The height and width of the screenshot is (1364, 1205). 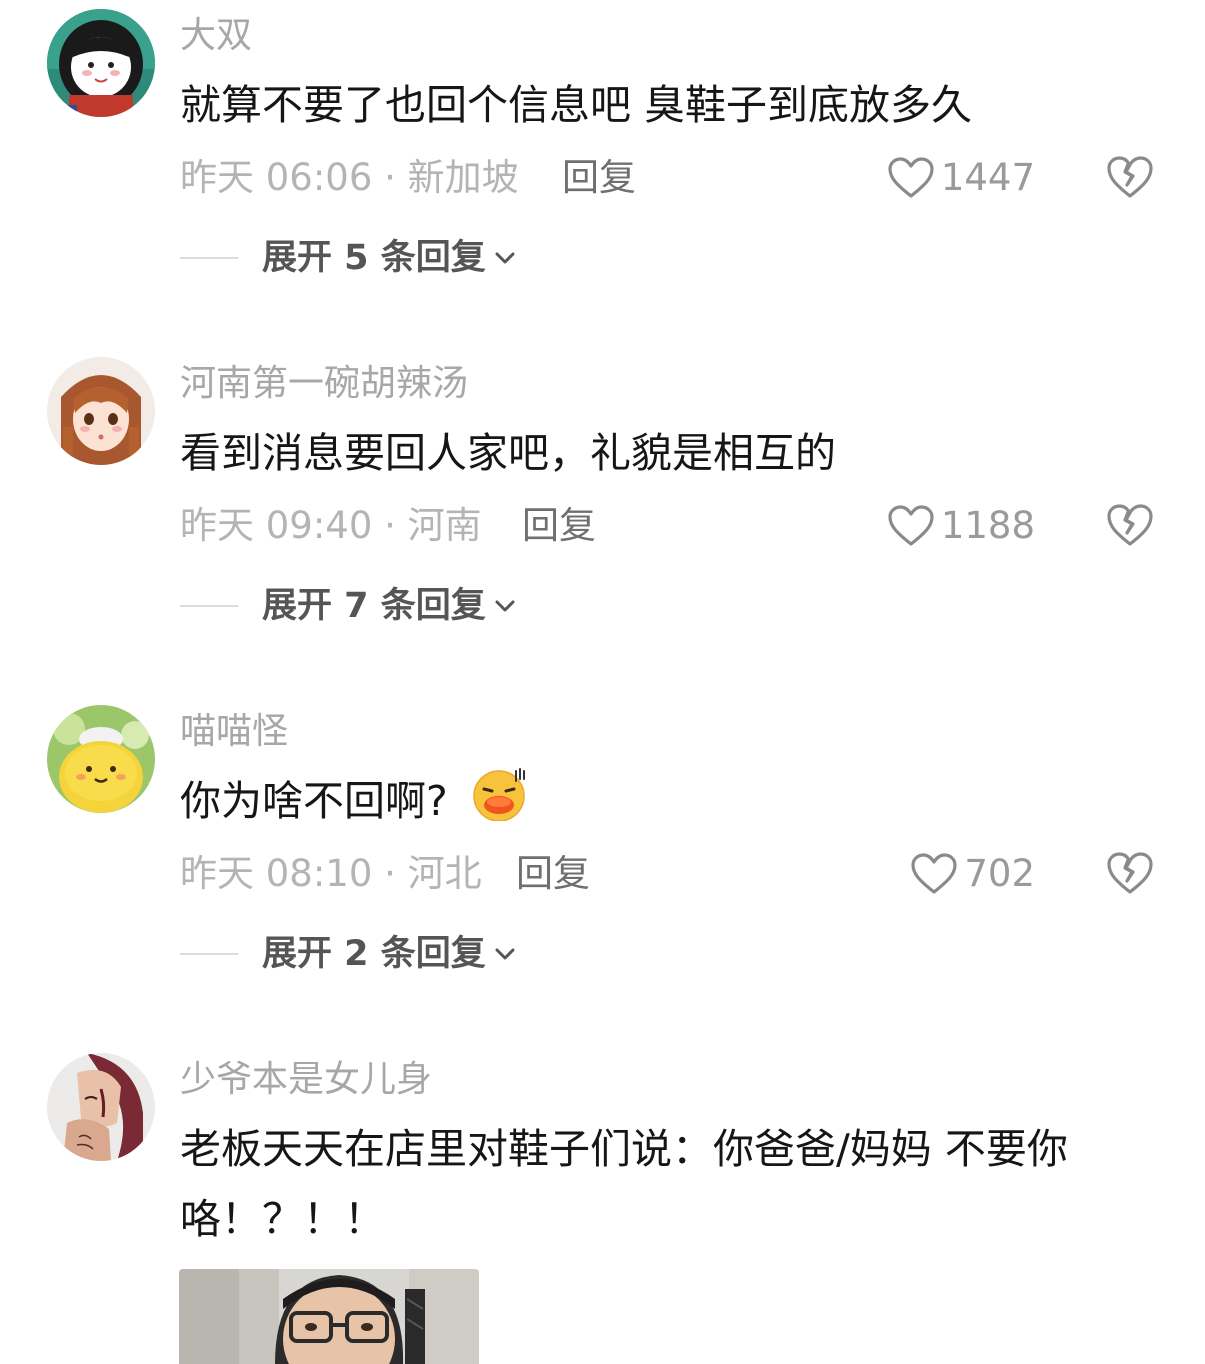 I want to click on comment-attached-image, so click(x=329, y=1316).